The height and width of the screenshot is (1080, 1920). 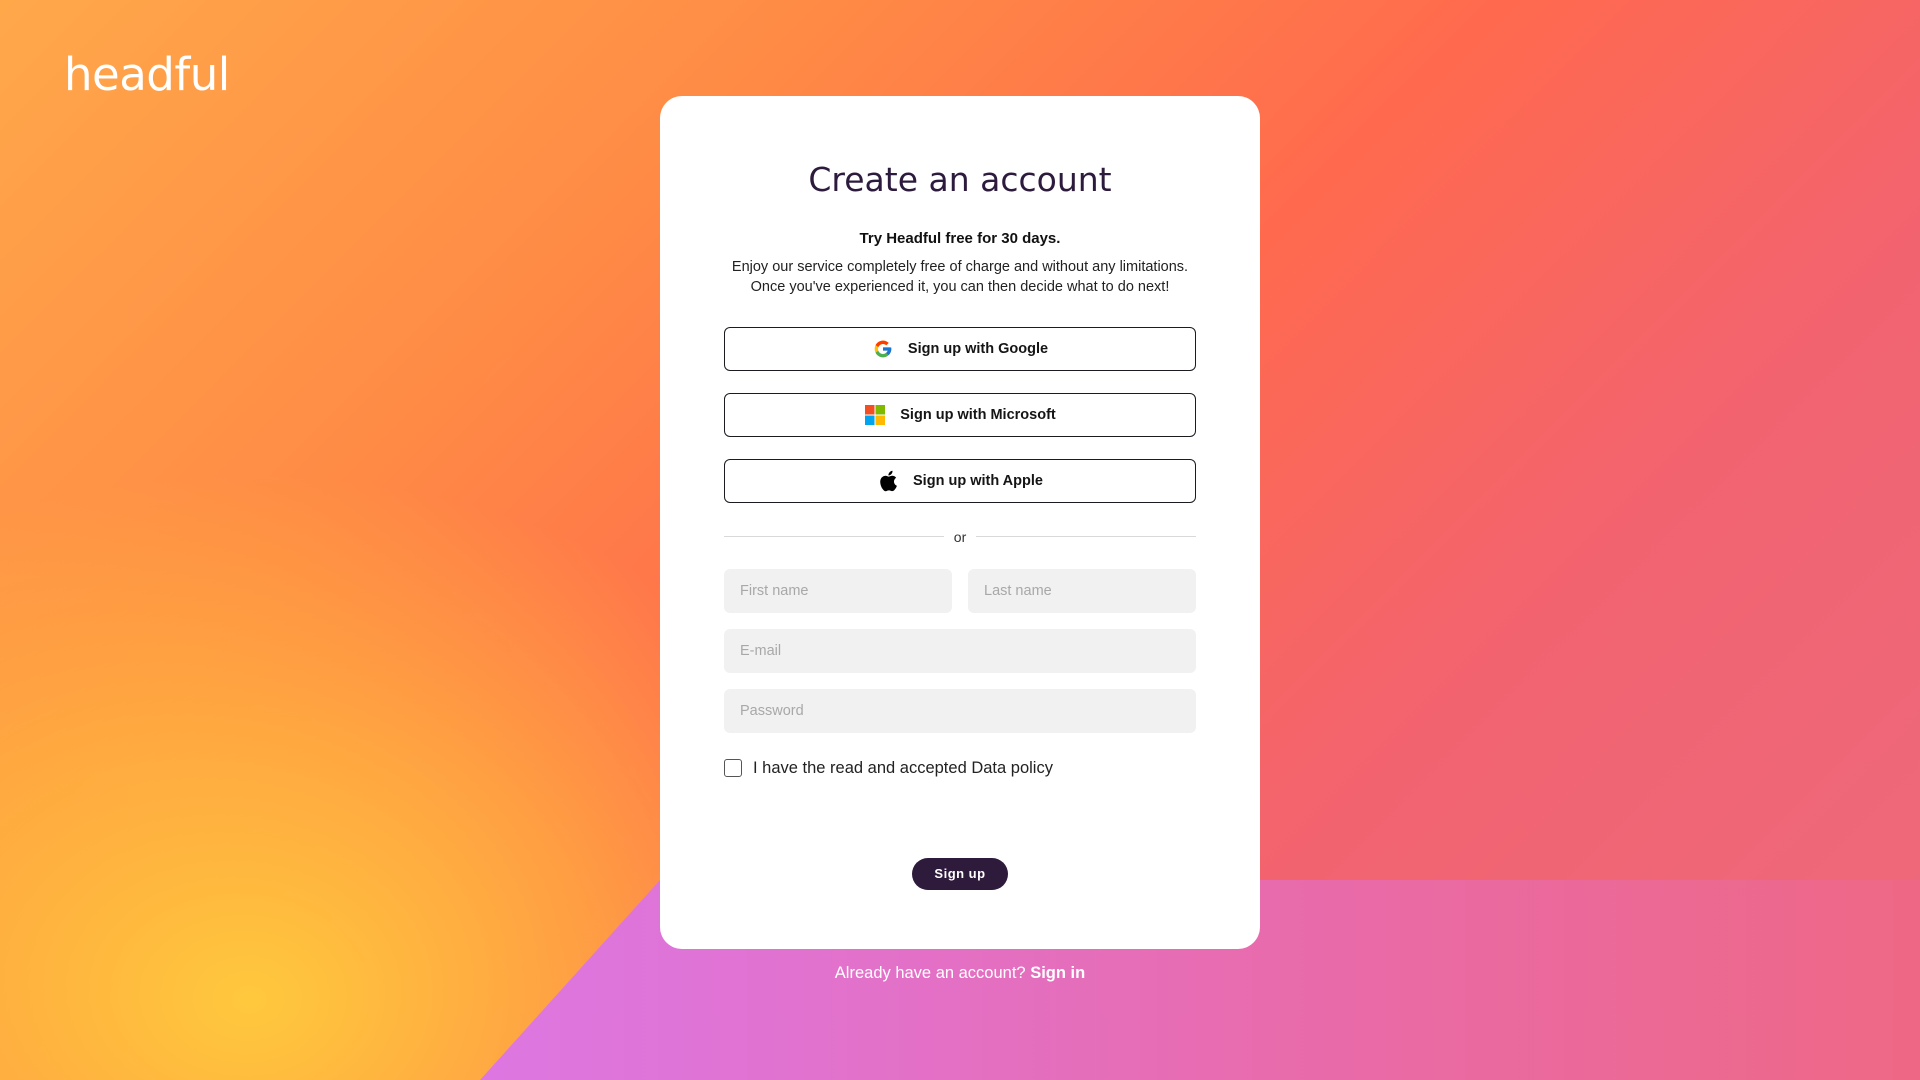 I want to click on microsoft-icon, so click(x=875, y=415).